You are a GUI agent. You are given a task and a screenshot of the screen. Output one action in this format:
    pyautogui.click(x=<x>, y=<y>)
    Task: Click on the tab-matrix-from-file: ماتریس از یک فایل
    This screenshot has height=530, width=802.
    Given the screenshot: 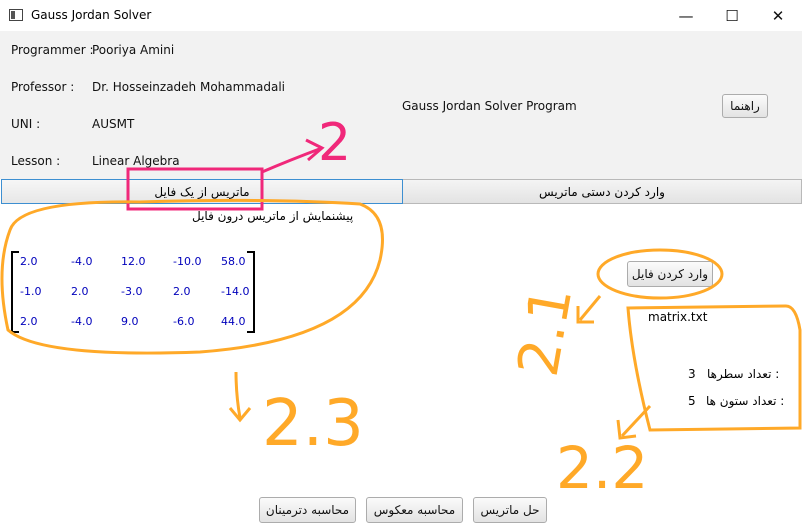 What is the action you would take?
    pyautogui.click(x=202, y=191)
    